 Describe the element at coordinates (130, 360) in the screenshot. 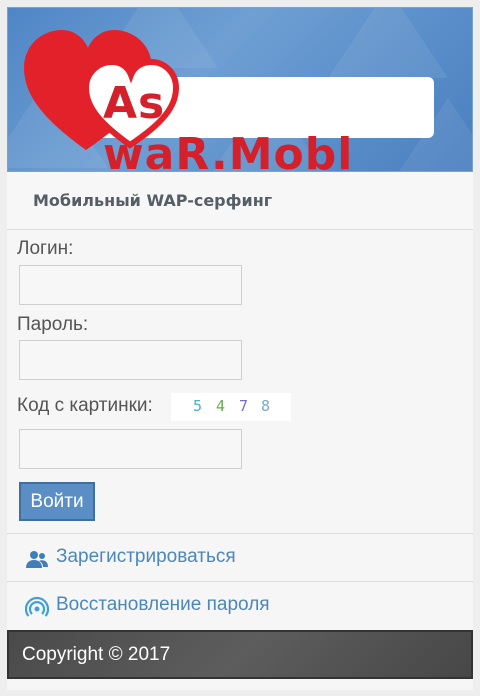

I see `password-input` at that location.